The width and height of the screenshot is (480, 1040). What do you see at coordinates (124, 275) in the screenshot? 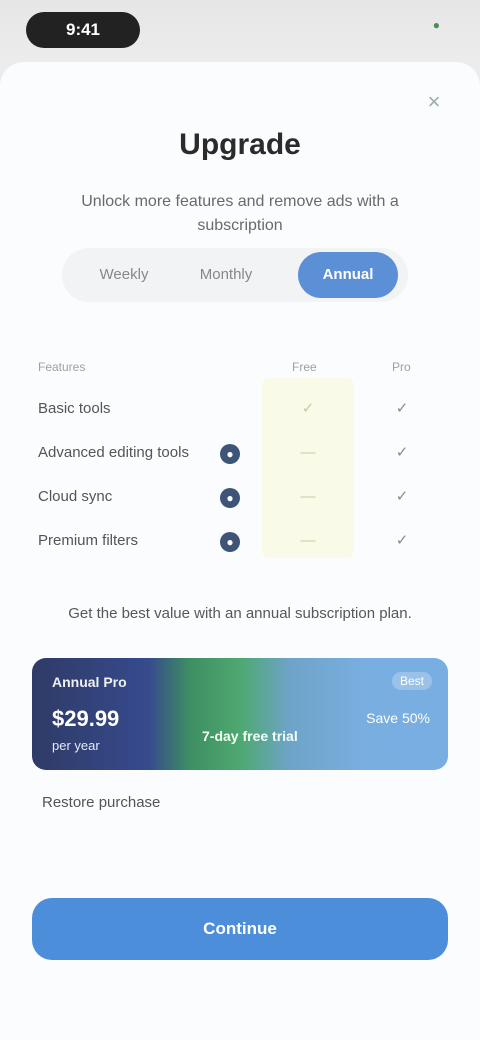
I see `billing-option-weekly: Weekly` at bounding box center [124, 275].